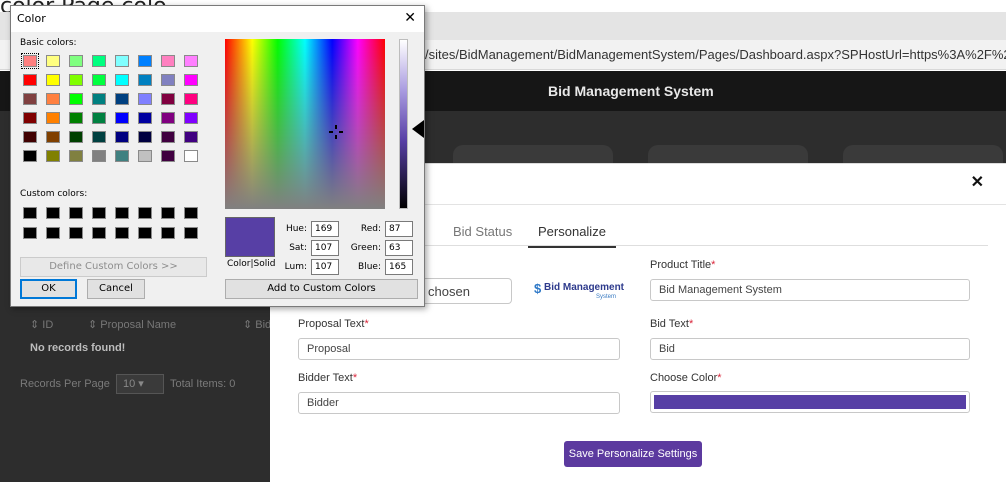 The width and height of the screenshot is (1006, 482). I want to click on tab-bid-status: Bid Status, so click(482, 235).